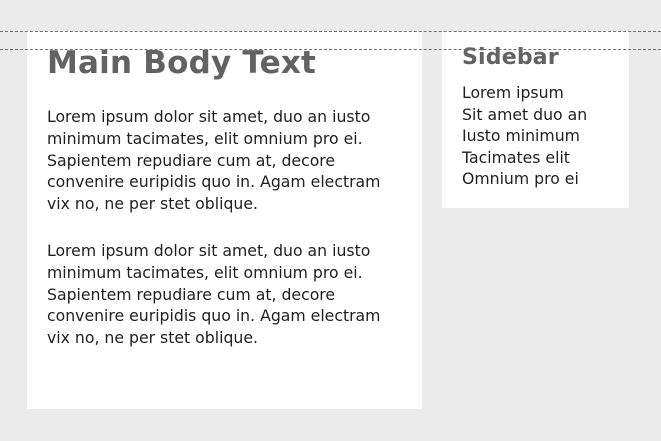 The height and width of the screenshot is (441, 661). I want to click on sidebar-title: Sidebar, so click(510, 57).